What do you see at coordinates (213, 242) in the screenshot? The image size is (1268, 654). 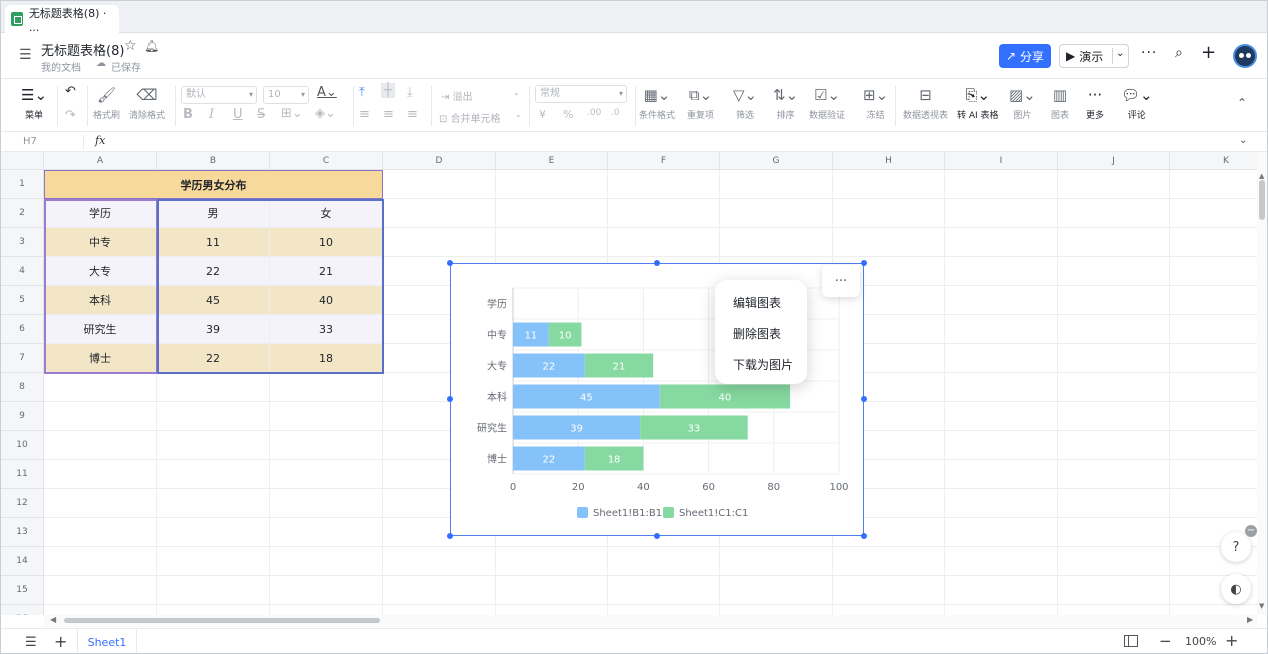 I see `table-cell: 11` at bounding box center [213, 242].